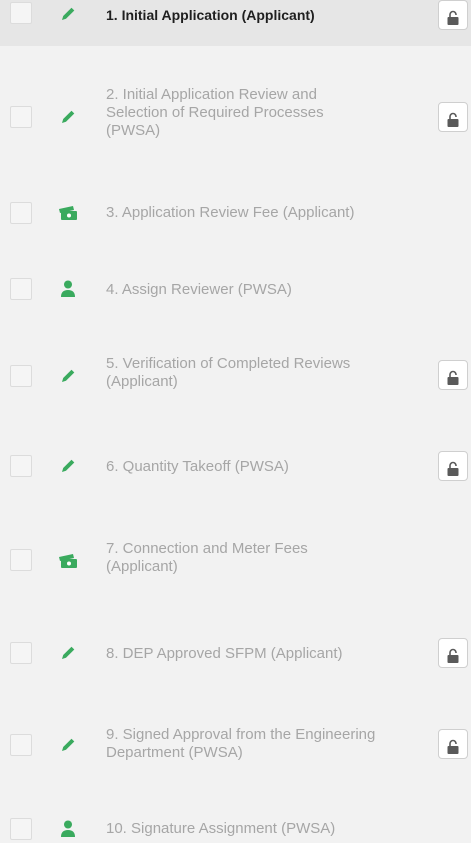  Describe the element at coordinates (210, 15) in the screenshot. I see `step-label: 1. Initial Application (Applicant)` at that location.